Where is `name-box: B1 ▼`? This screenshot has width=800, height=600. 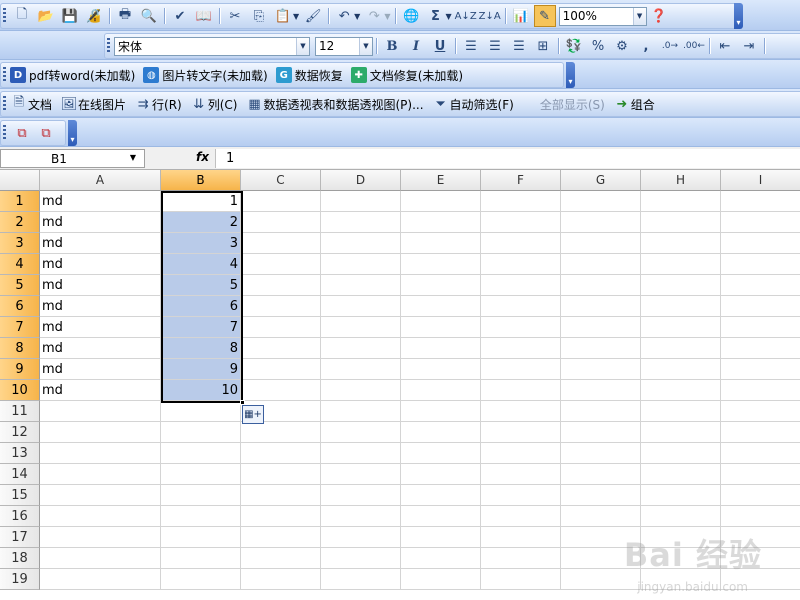 name-box: B1 ▼ is located at coordinates (72, 158).